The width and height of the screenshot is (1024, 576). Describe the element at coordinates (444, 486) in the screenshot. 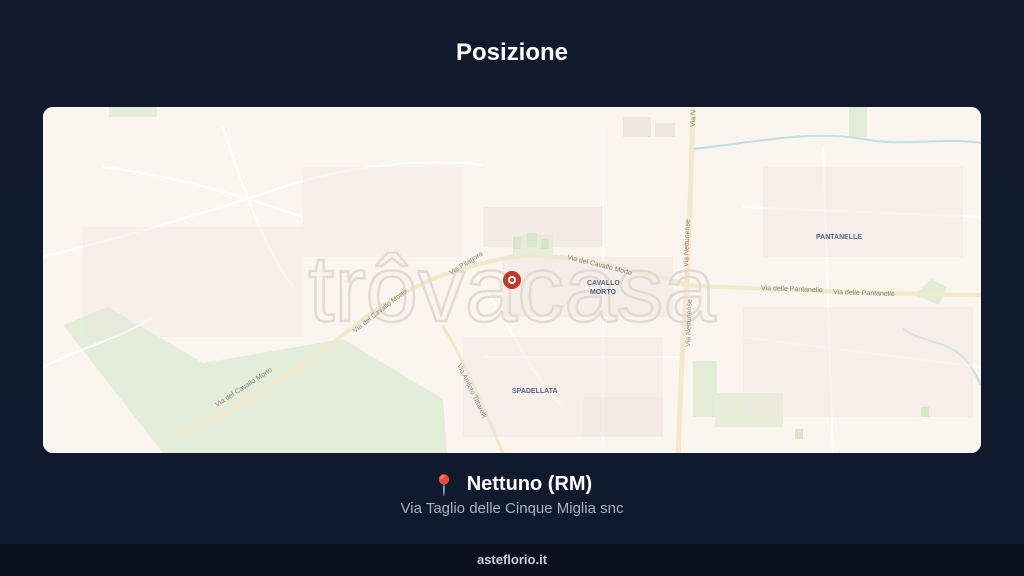

I see `pin-icon: 📍` at that location.